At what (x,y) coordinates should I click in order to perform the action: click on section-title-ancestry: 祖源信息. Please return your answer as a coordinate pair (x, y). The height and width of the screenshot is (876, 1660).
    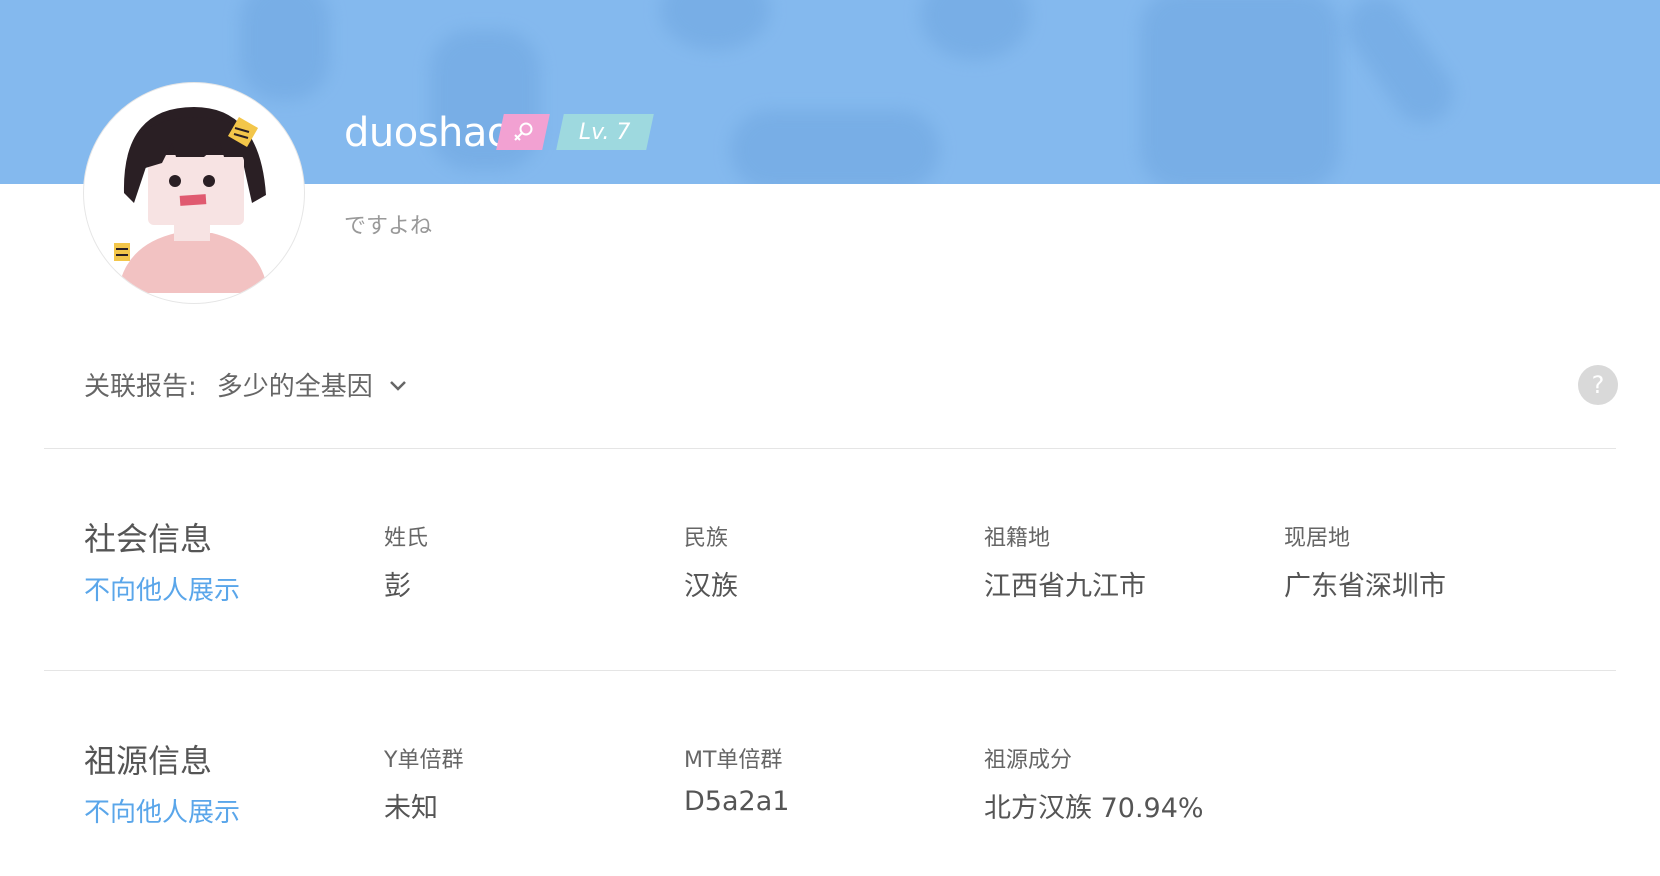
    Looking at the image, I should click on (148, 761).